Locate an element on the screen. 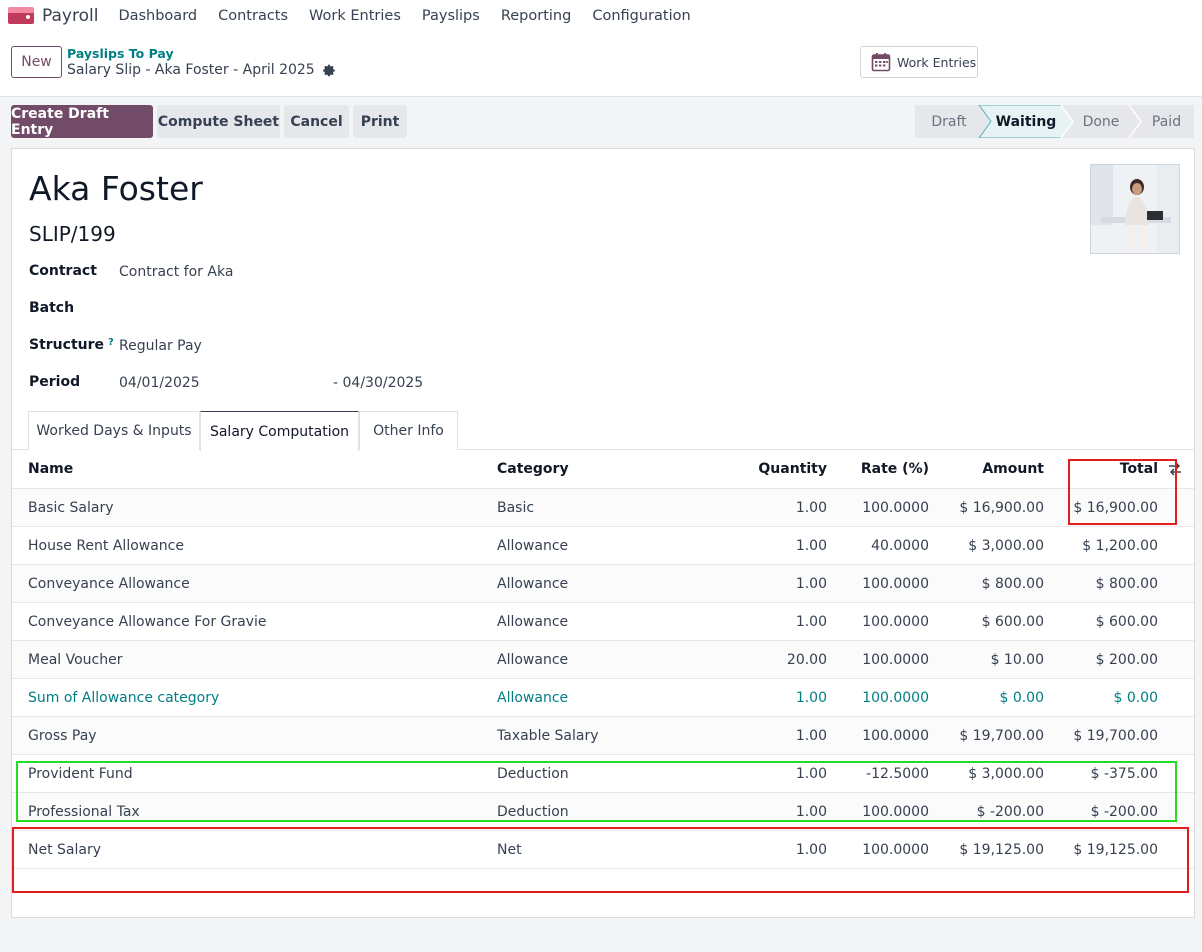 Image resolution: width=1202 pixels, height=952 pixels. menu-dashboard: Dashboard is located at coordinates (157, 16).